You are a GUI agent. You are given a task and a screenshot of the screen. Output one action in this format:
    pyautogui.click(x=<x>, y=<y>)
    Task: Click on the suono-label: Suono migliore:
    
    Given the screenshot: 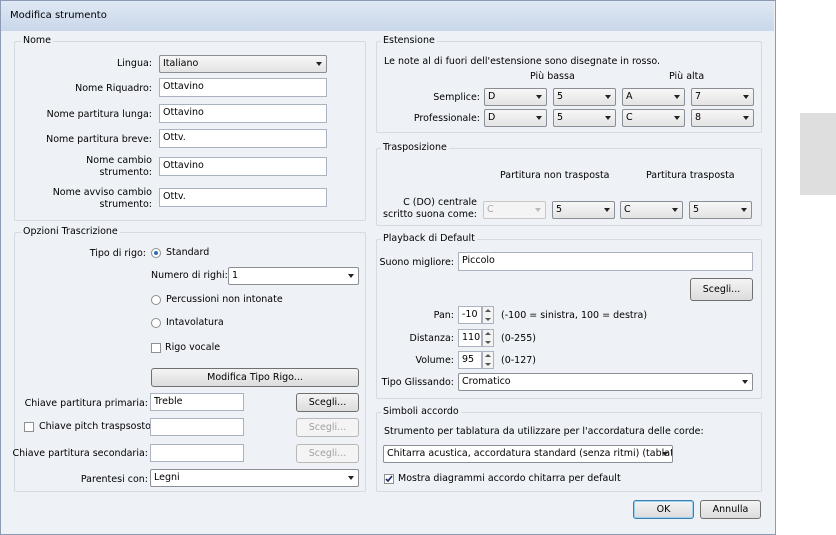 What is the action you would take?
    pyautogui.click(x=416, y=262)
    